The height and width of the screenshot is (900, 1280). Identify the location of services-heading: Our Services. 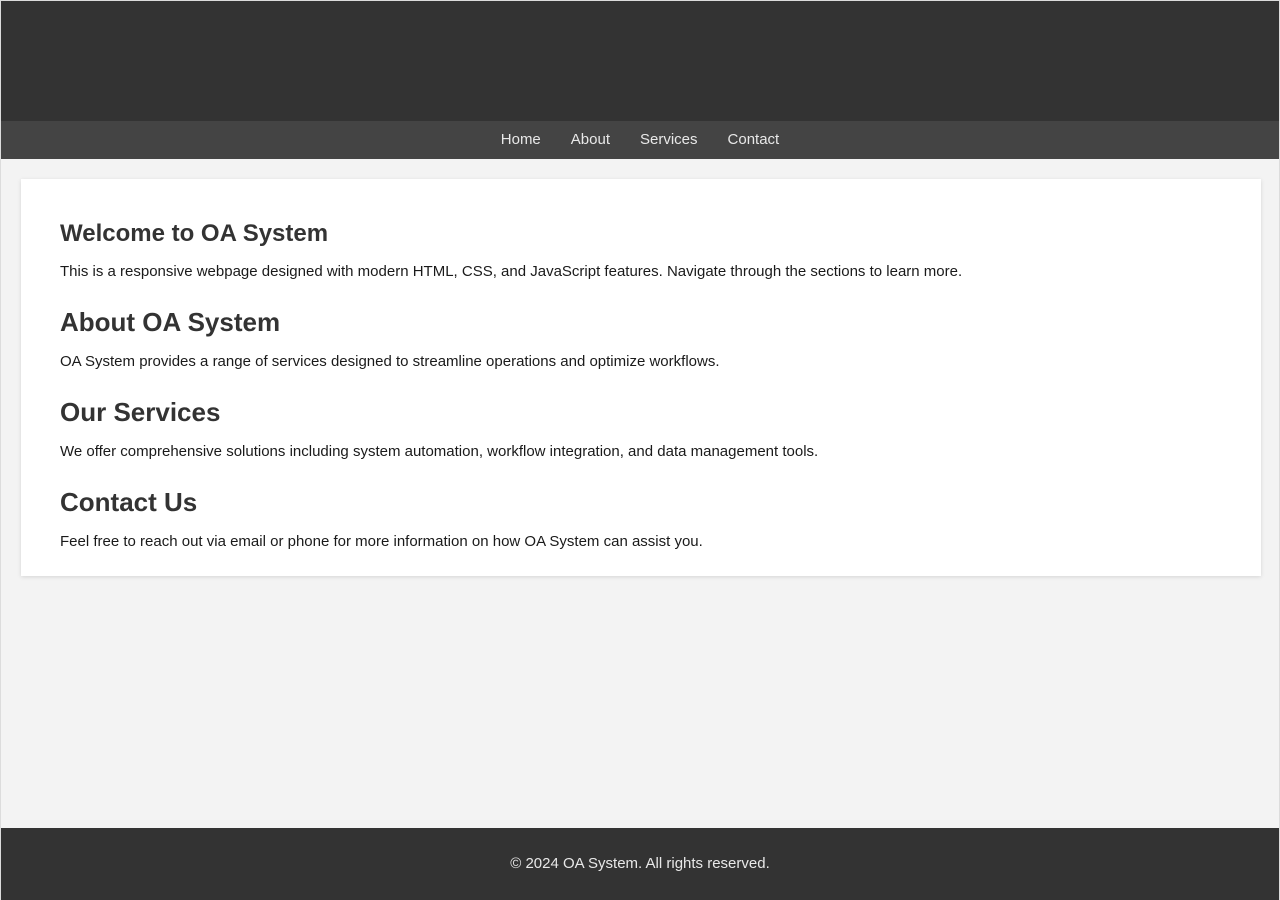
(140, 411).